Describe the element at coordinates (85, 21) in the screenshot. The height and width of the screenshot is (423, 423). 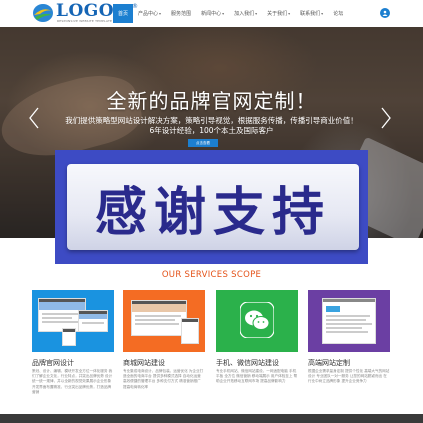
I see `logo-subtitle: RESPONSIVE WEBSITE TEMPLATE` at that location.